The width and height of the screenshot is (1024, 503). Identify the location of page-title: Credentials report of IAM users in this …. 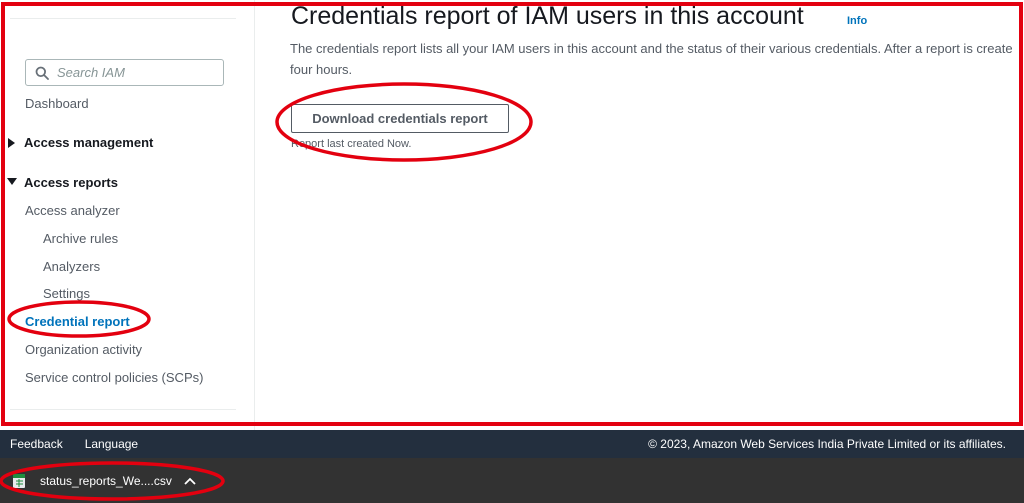
(547, 16).